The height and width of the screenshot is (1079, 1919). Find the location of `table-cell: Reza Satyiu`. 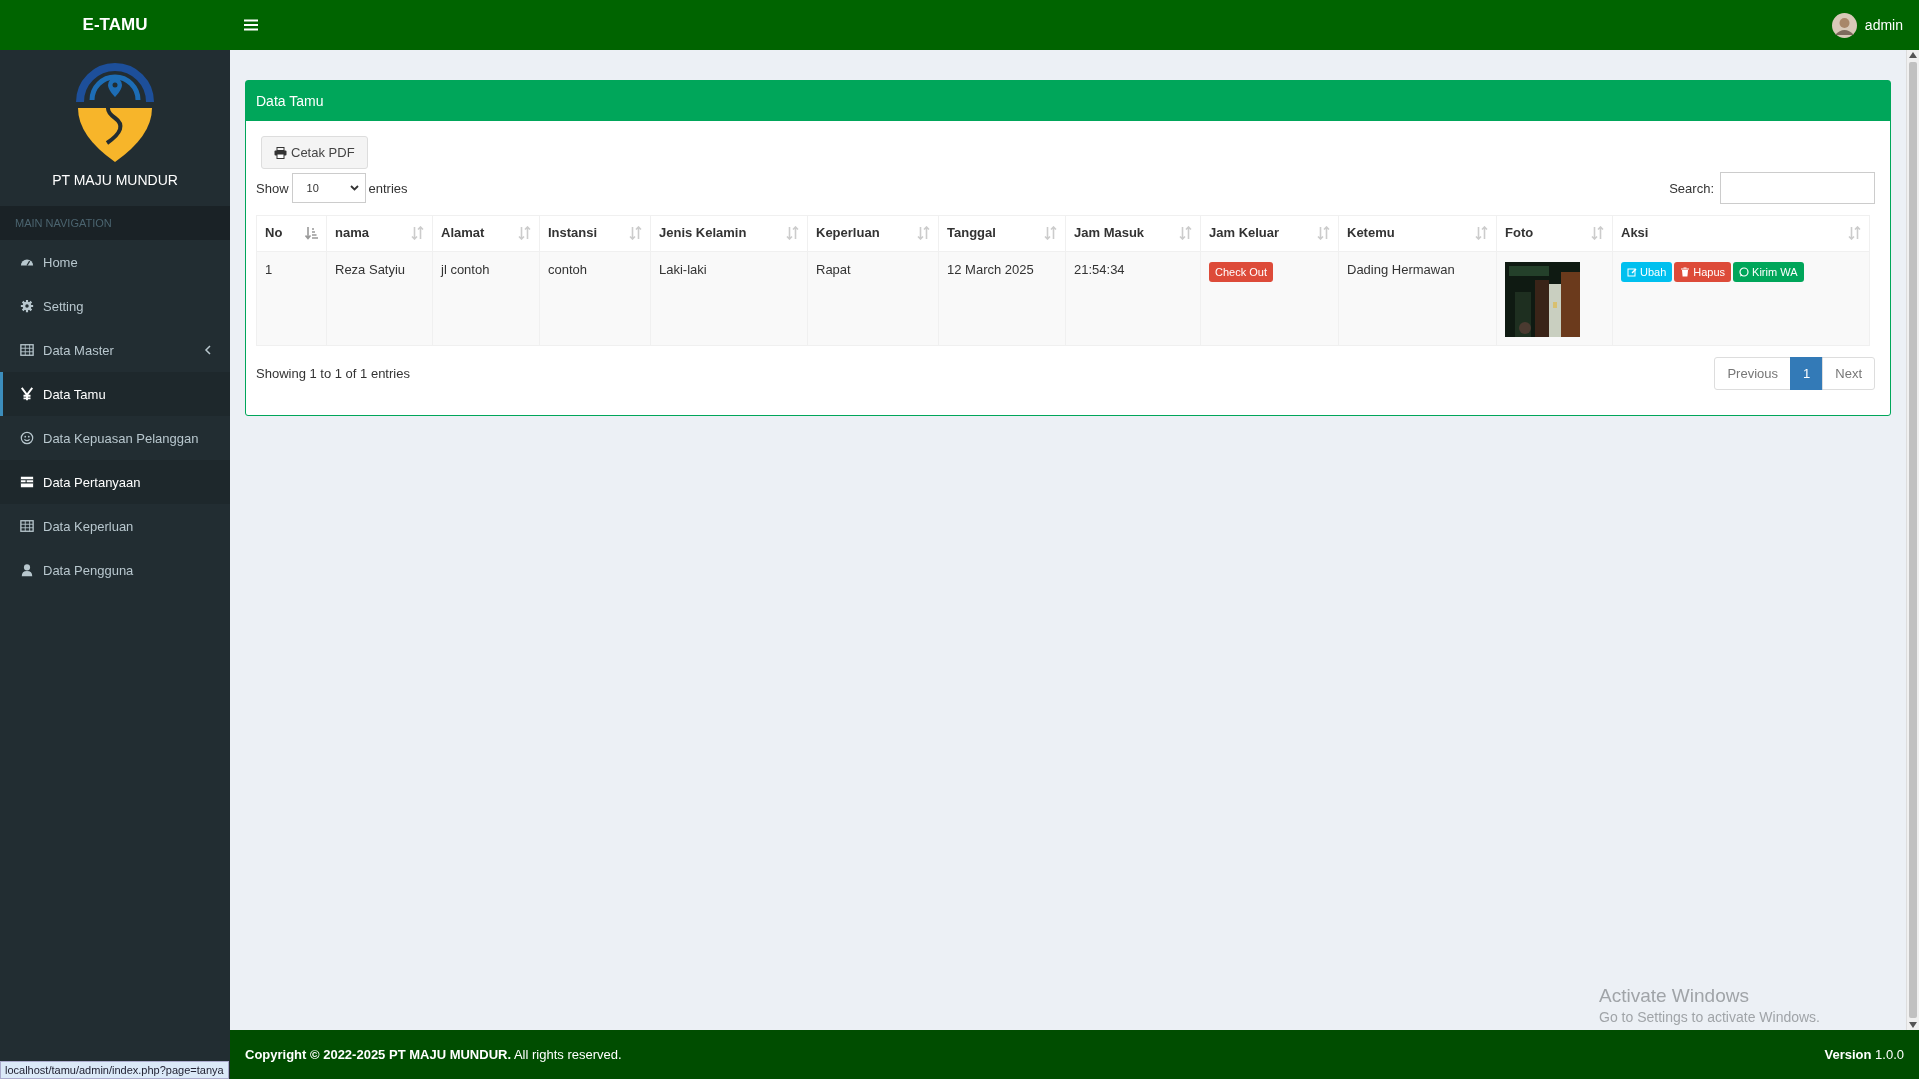

table-cell: Reza Satyiu is located at coordinates (379, 298).